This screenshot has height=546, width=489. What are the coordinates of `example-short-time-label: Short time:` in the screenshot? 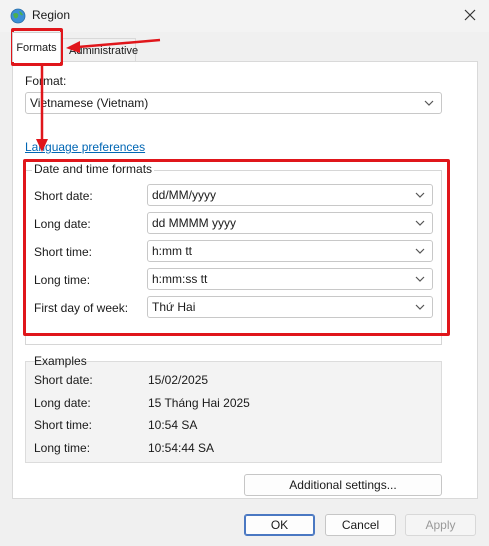 It's located at (63, 425).